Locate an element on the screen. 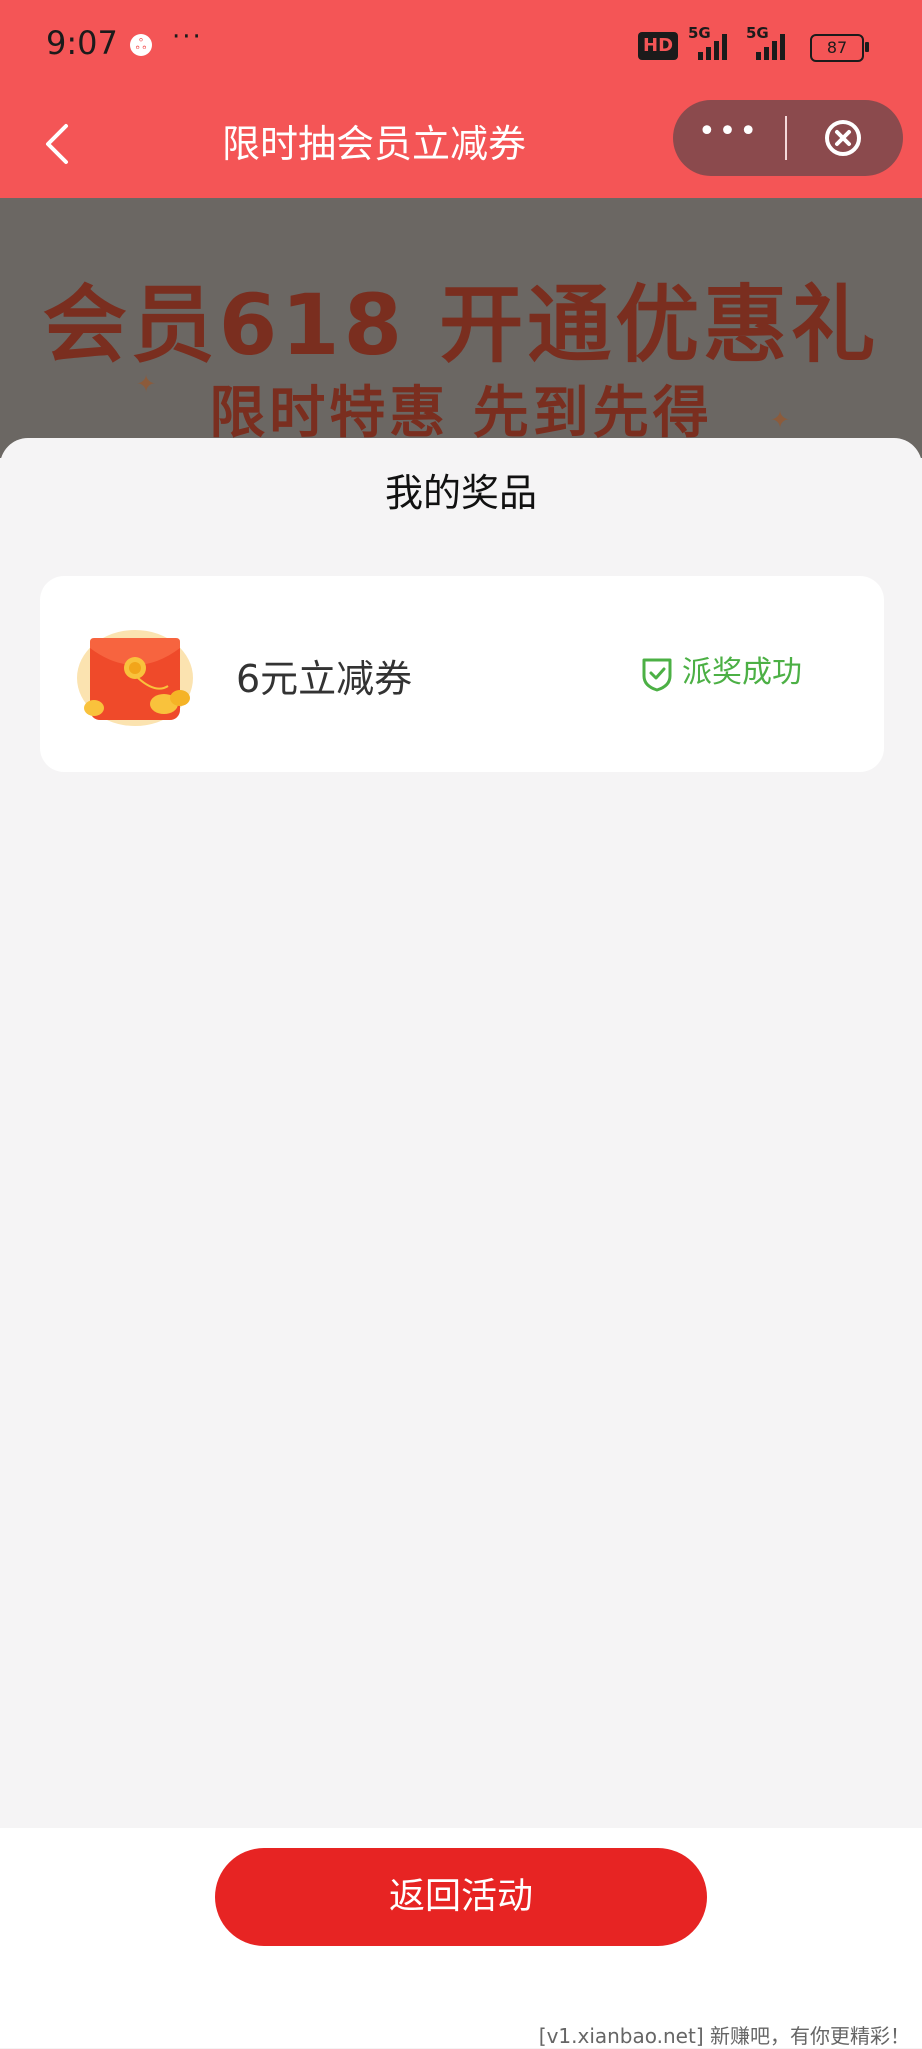 This screenshot has width=922, height=2049. baidu-paw-icon: ஃ is located at coordinates (141, 45).